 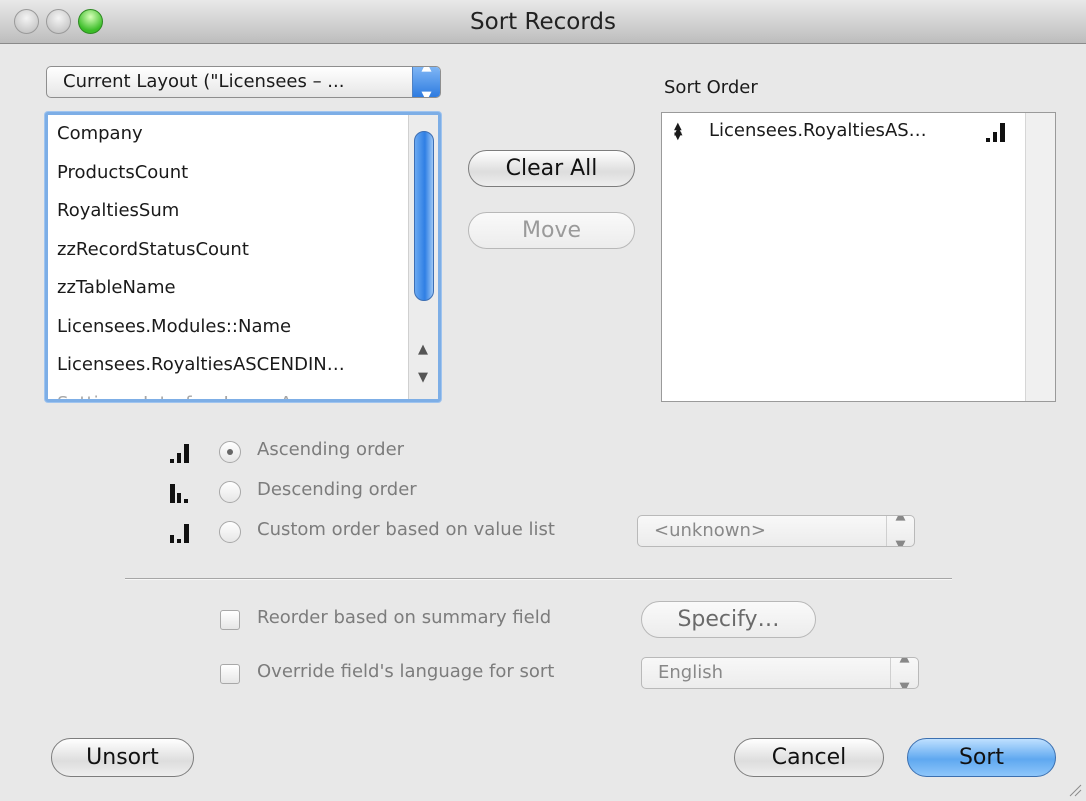 I want to click on scroll-up-arrow-icon: ▲, so click(x=423, y=349).